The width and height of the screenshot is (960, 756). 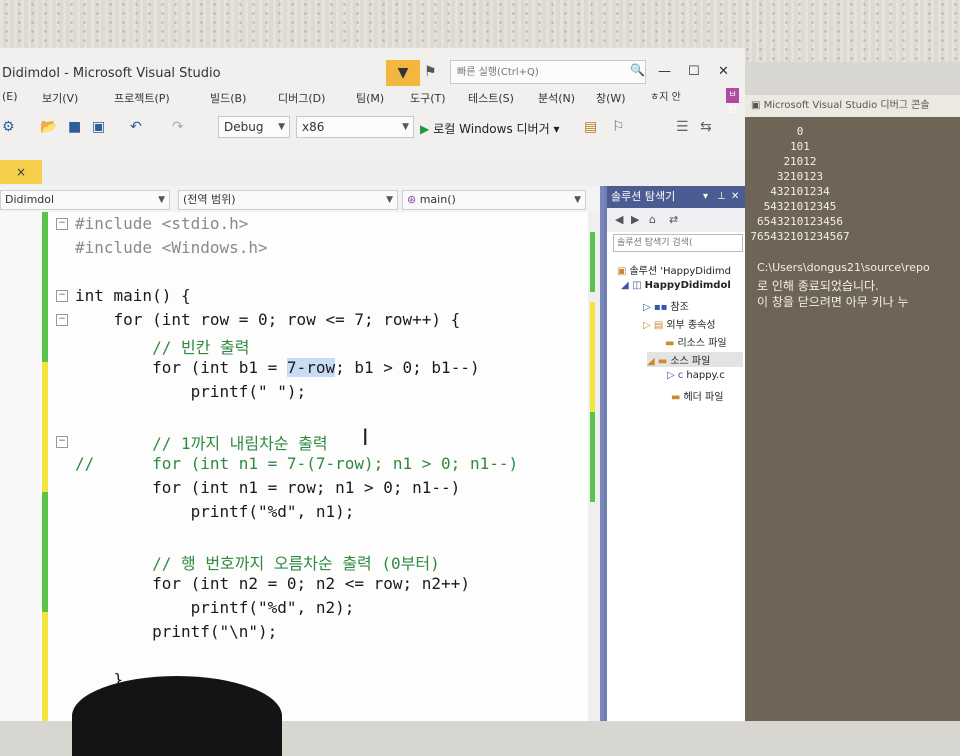 I want to click on document-tab: ×, so click(x=21, y=172).